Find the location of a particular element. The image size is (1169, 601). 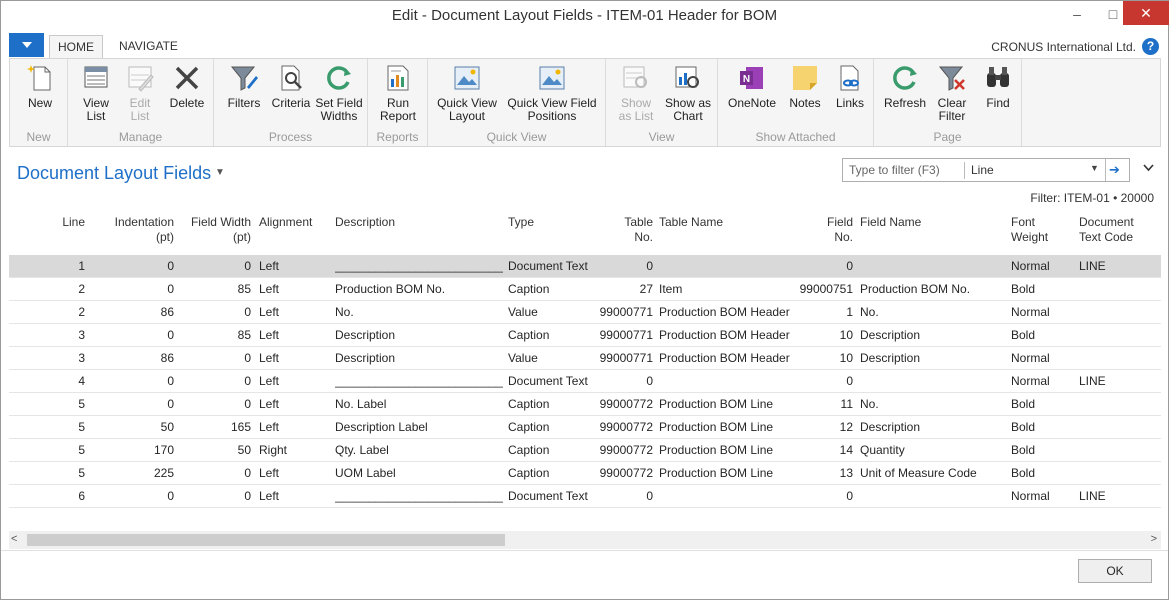

column-header-code: Document Text Code is located at coordinates (1119, 236).